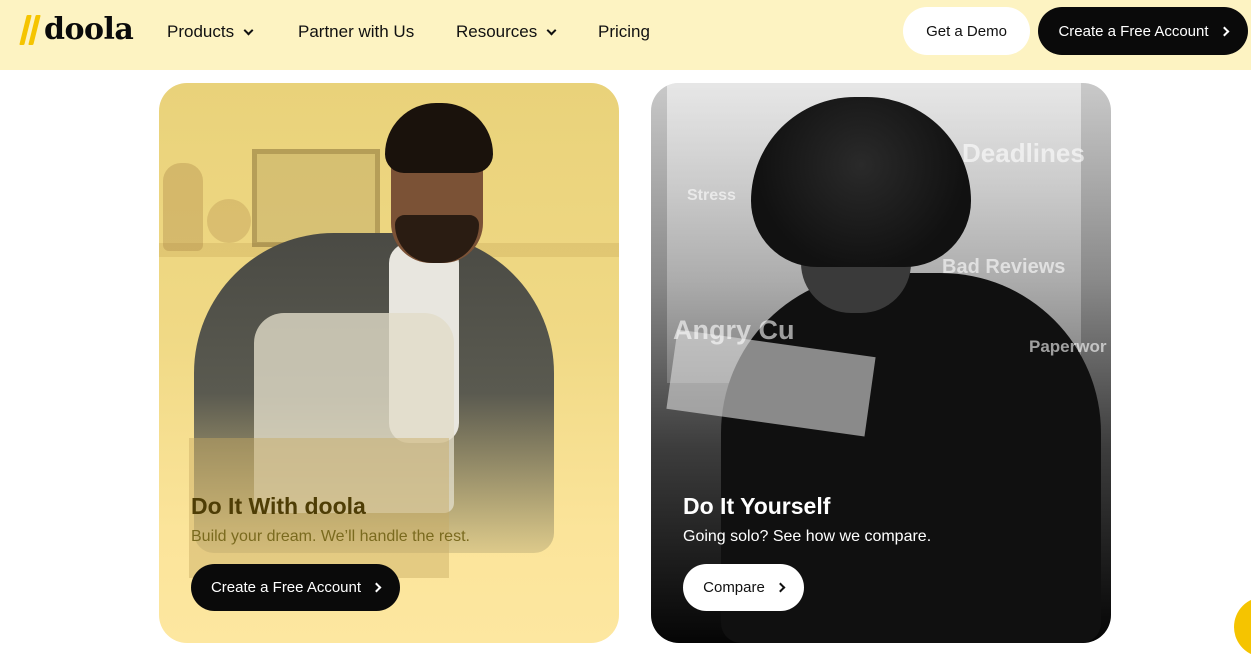 This screenshot has height=657, width=1251. What do you see at coordinates (330, 536) in the screenshot?
I see `card-with-doola-subtitle: Build your dream. We’ll handle the rest.` at bounding box center [330, 536].